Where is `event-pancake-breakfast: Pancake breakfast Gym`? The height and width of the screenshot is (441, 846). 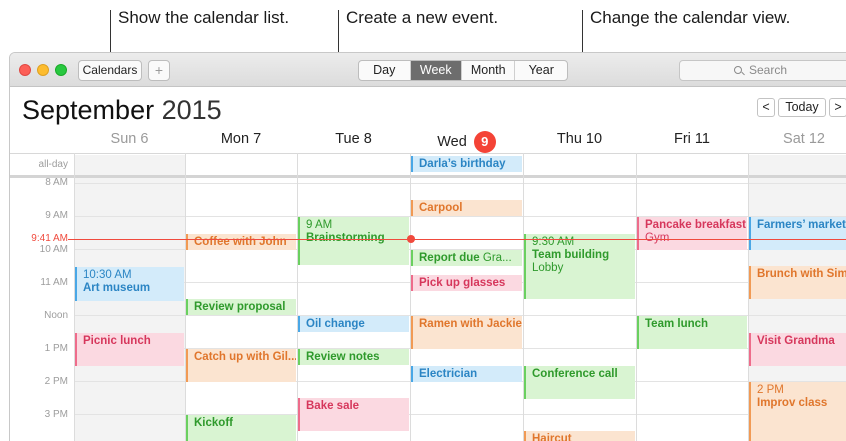
event-pancake-breakfast: Pancake breakfast Gym is located at coordinates (692, 233).